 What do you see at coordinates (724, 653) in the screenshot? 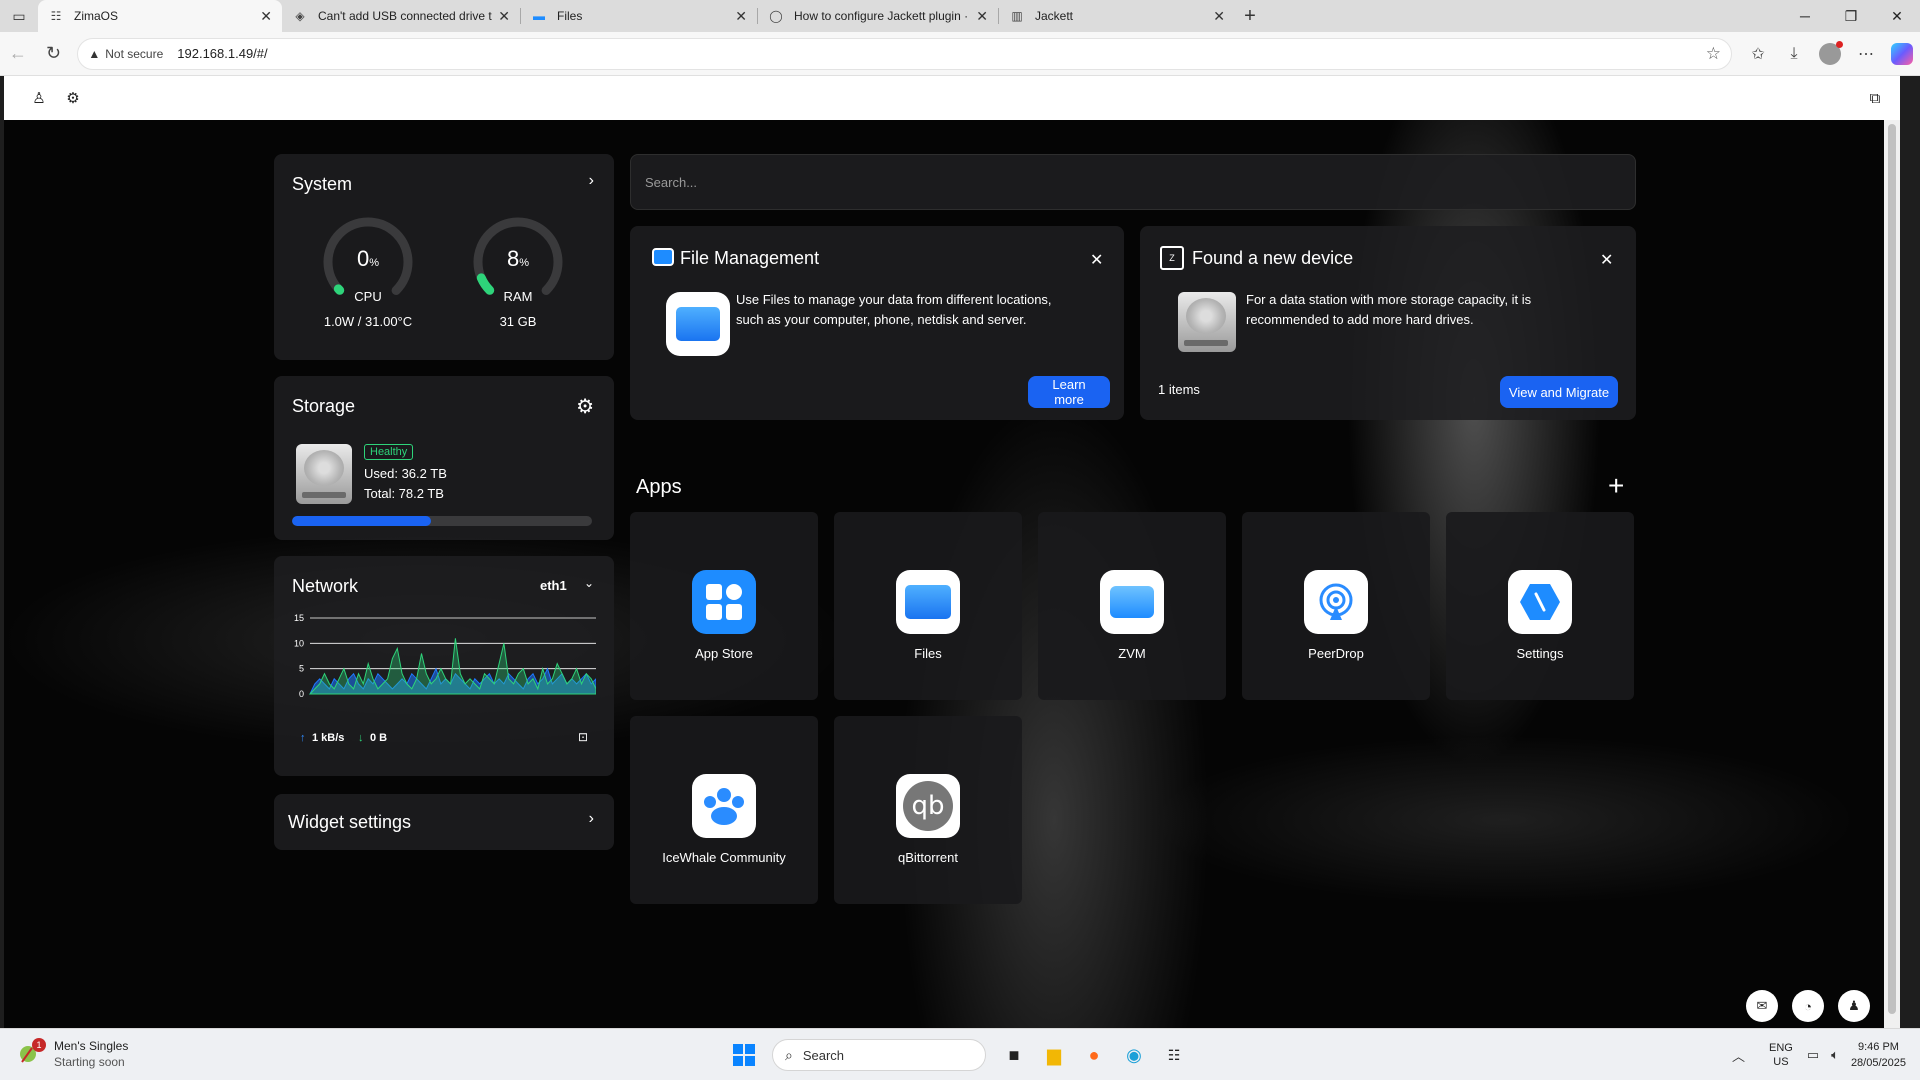
I see `app-label: App Store` at bounding box center [724, 653].